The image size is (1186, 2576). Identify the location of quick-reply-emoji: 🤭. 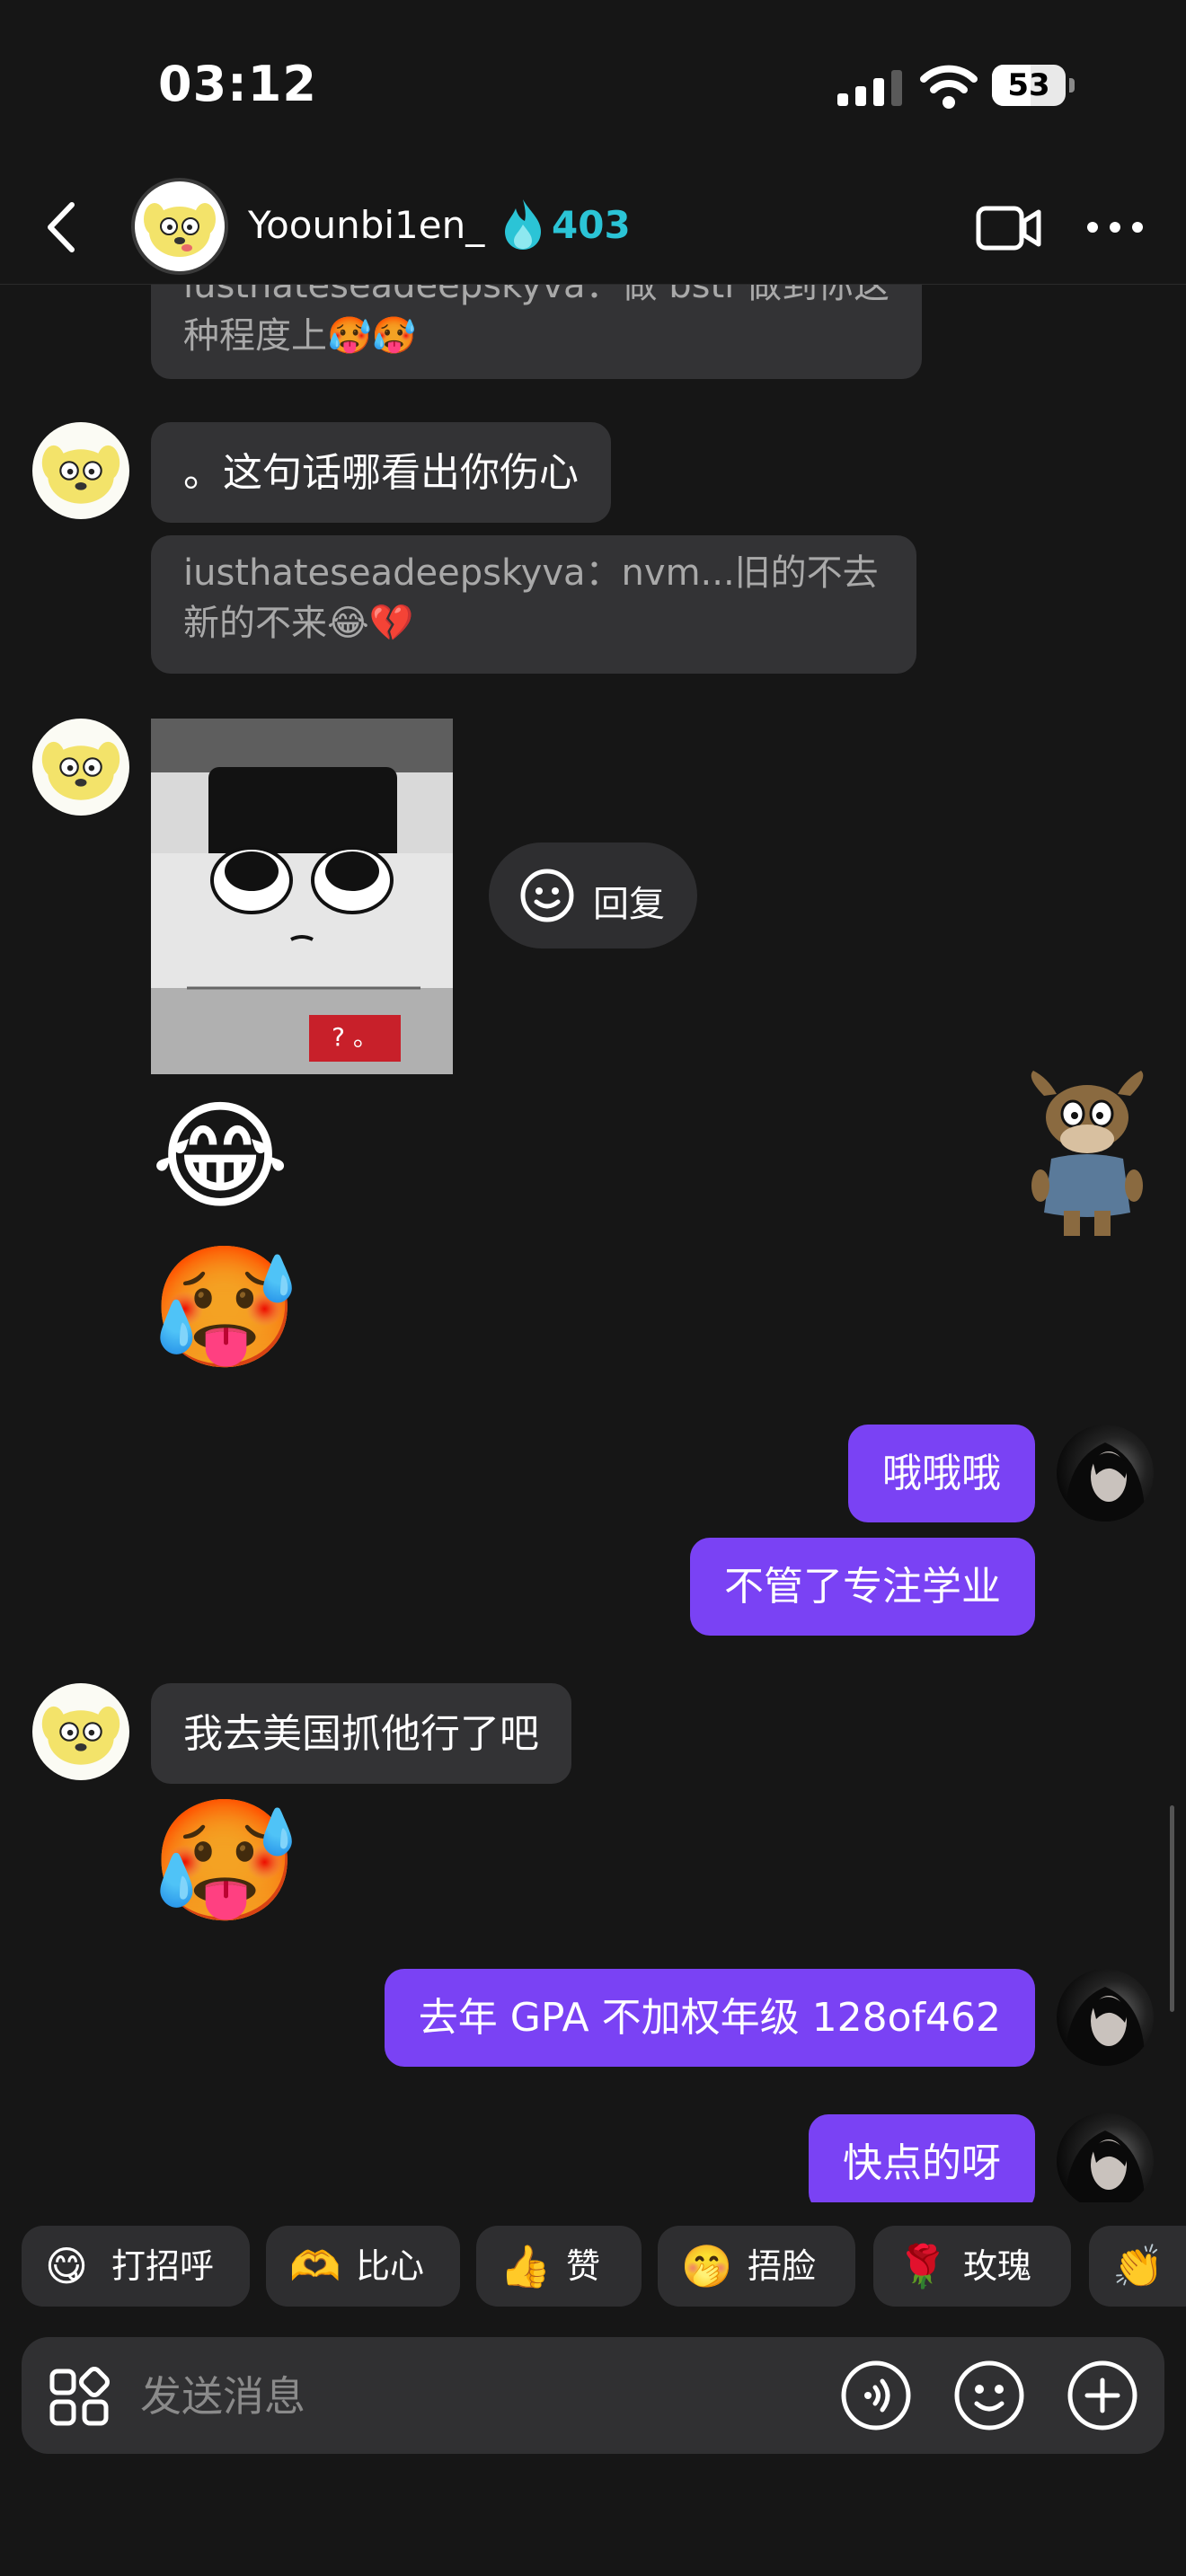
(707, 2266).